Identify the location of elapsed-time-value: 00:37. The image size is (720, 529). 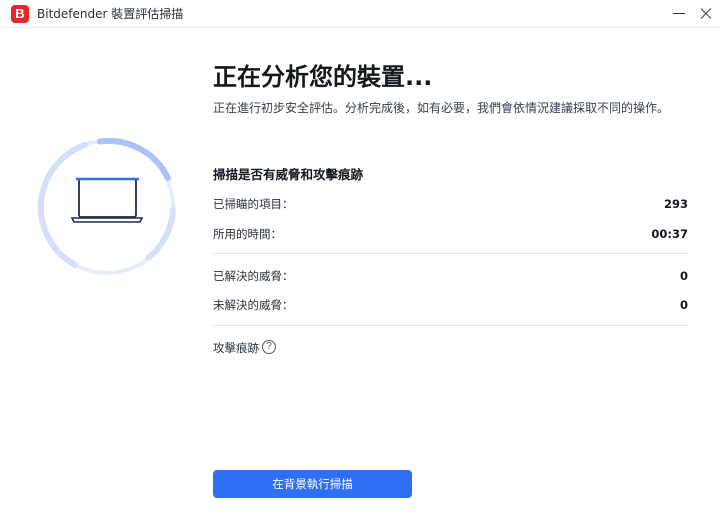
(669, 234).